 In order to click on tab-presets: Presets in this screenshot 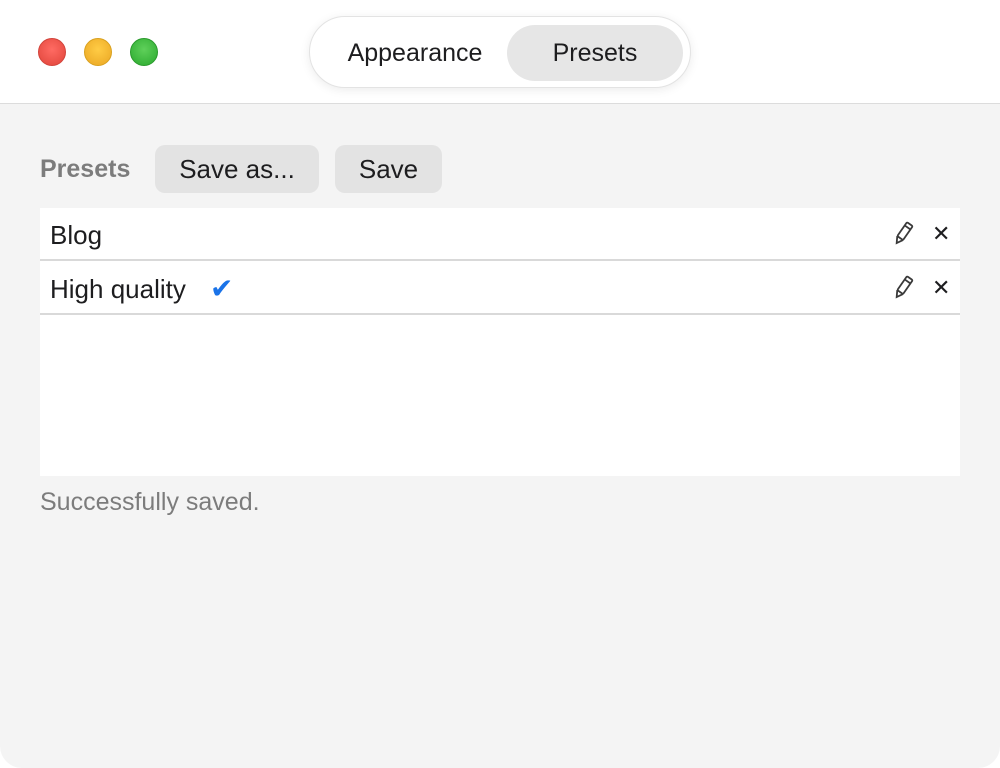, I will do `click(595, 53)`.